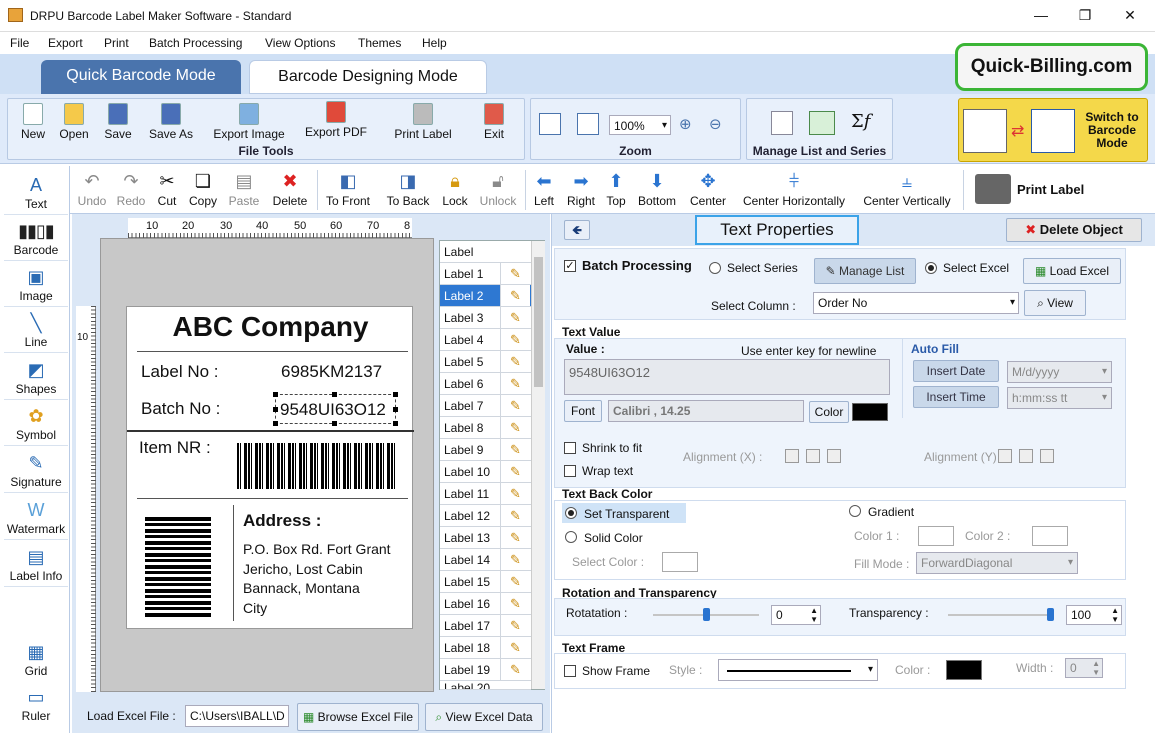  Describe the element at coordinates (685, 124) in the screenshot. I see `zoom-in-icon: ⊕` at that location.